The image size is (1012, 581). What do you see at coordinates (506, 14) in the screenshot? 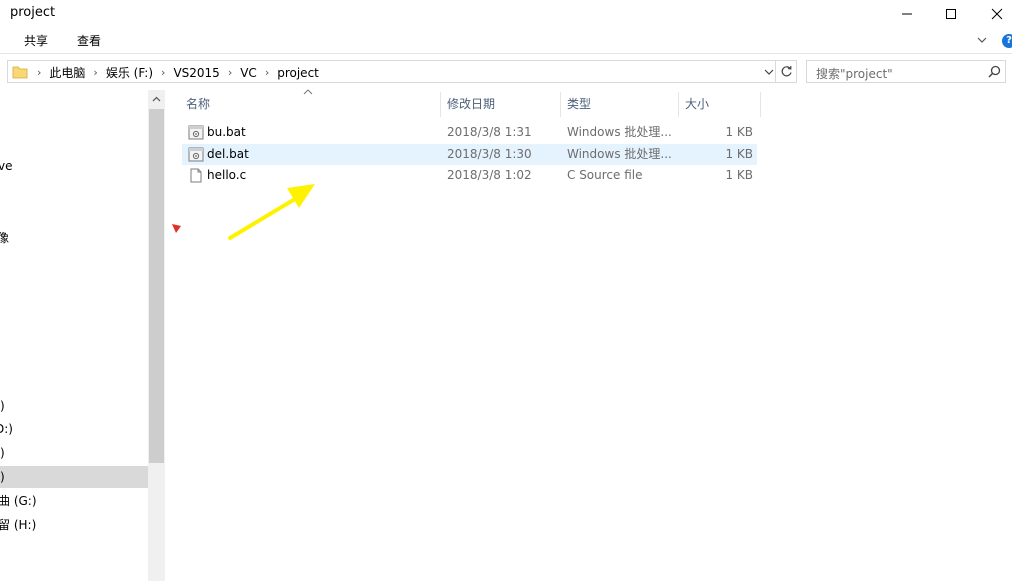
I see `title-bar: project` at bounding box center [506, 14].